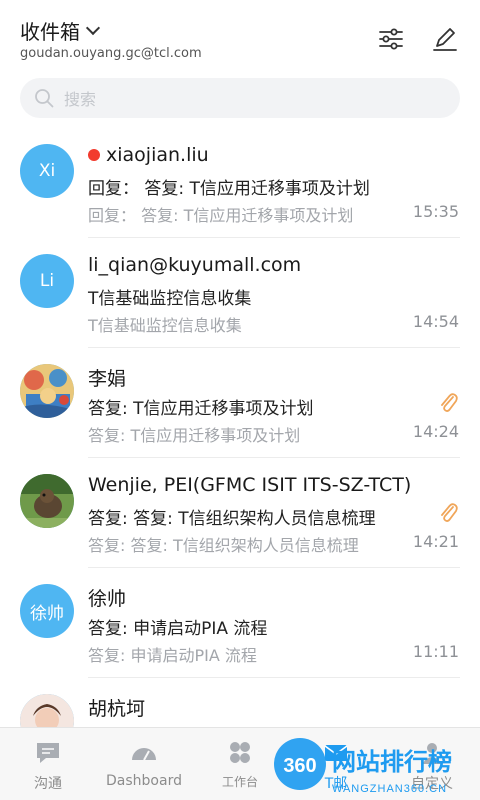 The height and width of the screenshot is (800, 480). What do you see at coordinates (435, 211) in the screenshot?
I see `email-time: 15:35` at bounding box center [435, 211].